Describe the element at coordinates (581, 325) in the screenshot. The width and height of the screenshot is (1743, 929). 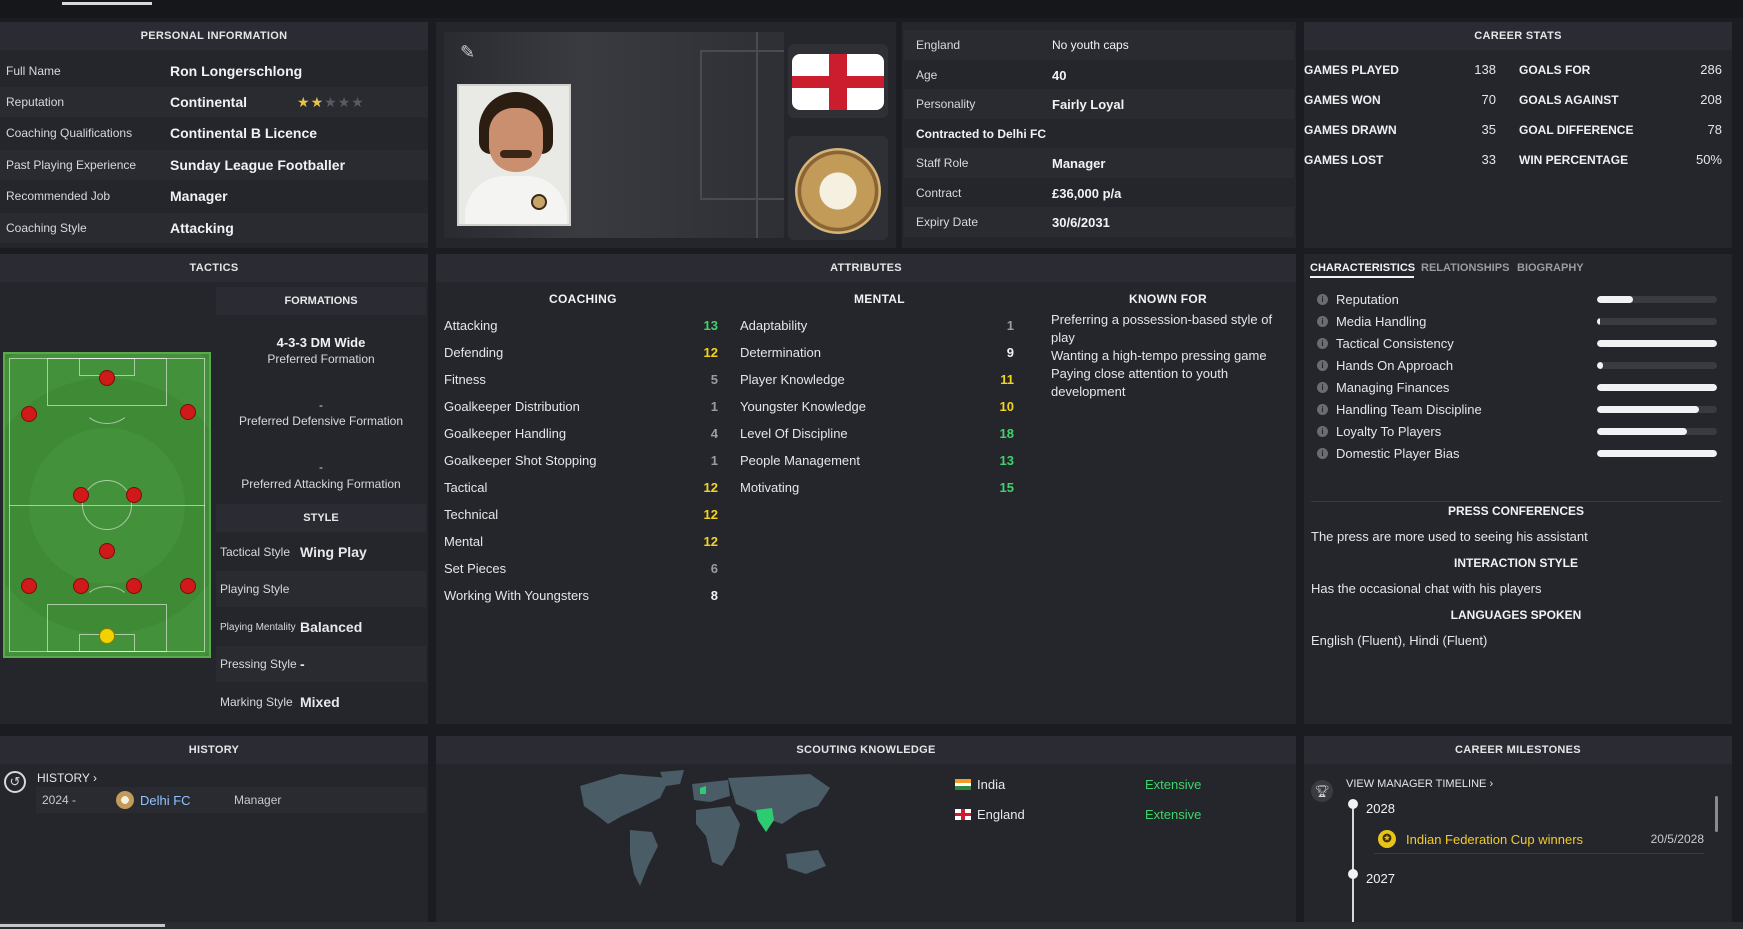
I see `attribute-row: Attacking 13` at that location.